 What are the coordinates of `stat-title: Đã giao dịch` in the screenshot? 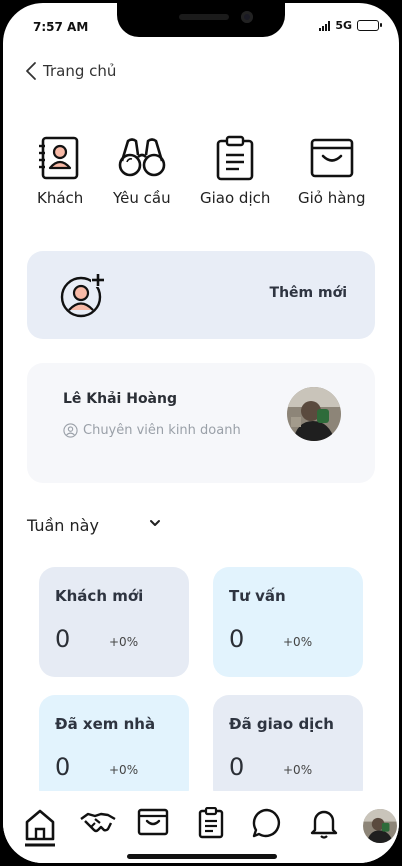 It's located at (281, 724).